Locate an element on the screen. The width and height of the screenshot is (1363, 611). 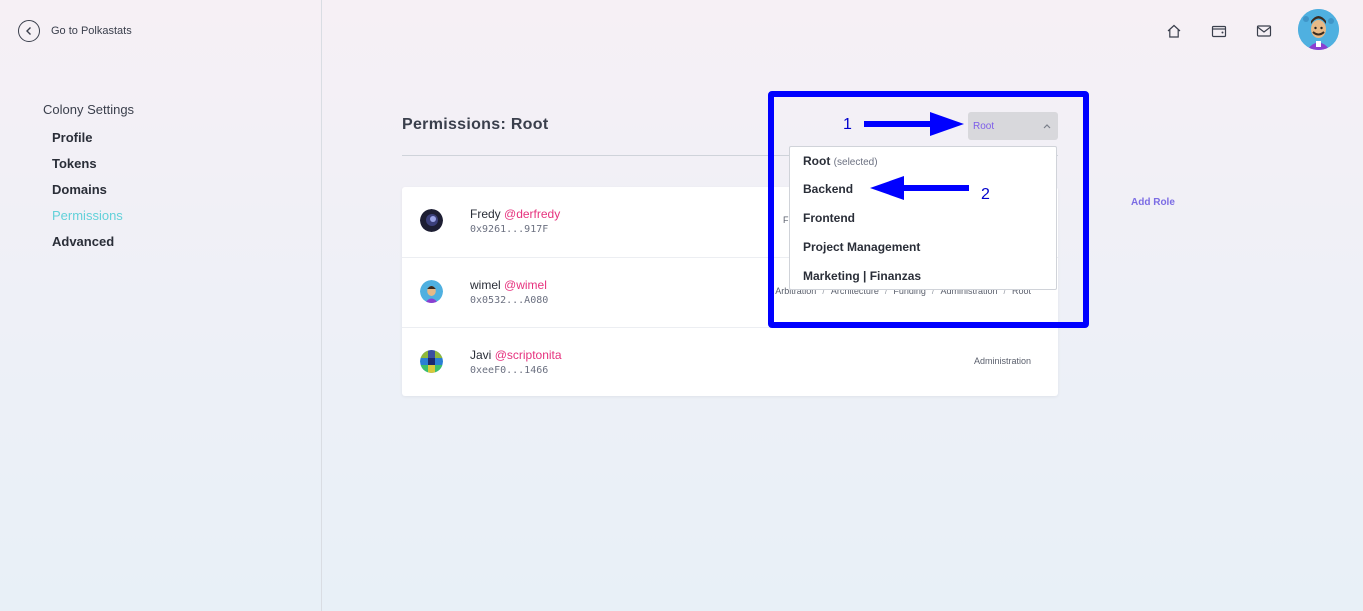
annotation-number: 1 is located at coordinates (847, 124).